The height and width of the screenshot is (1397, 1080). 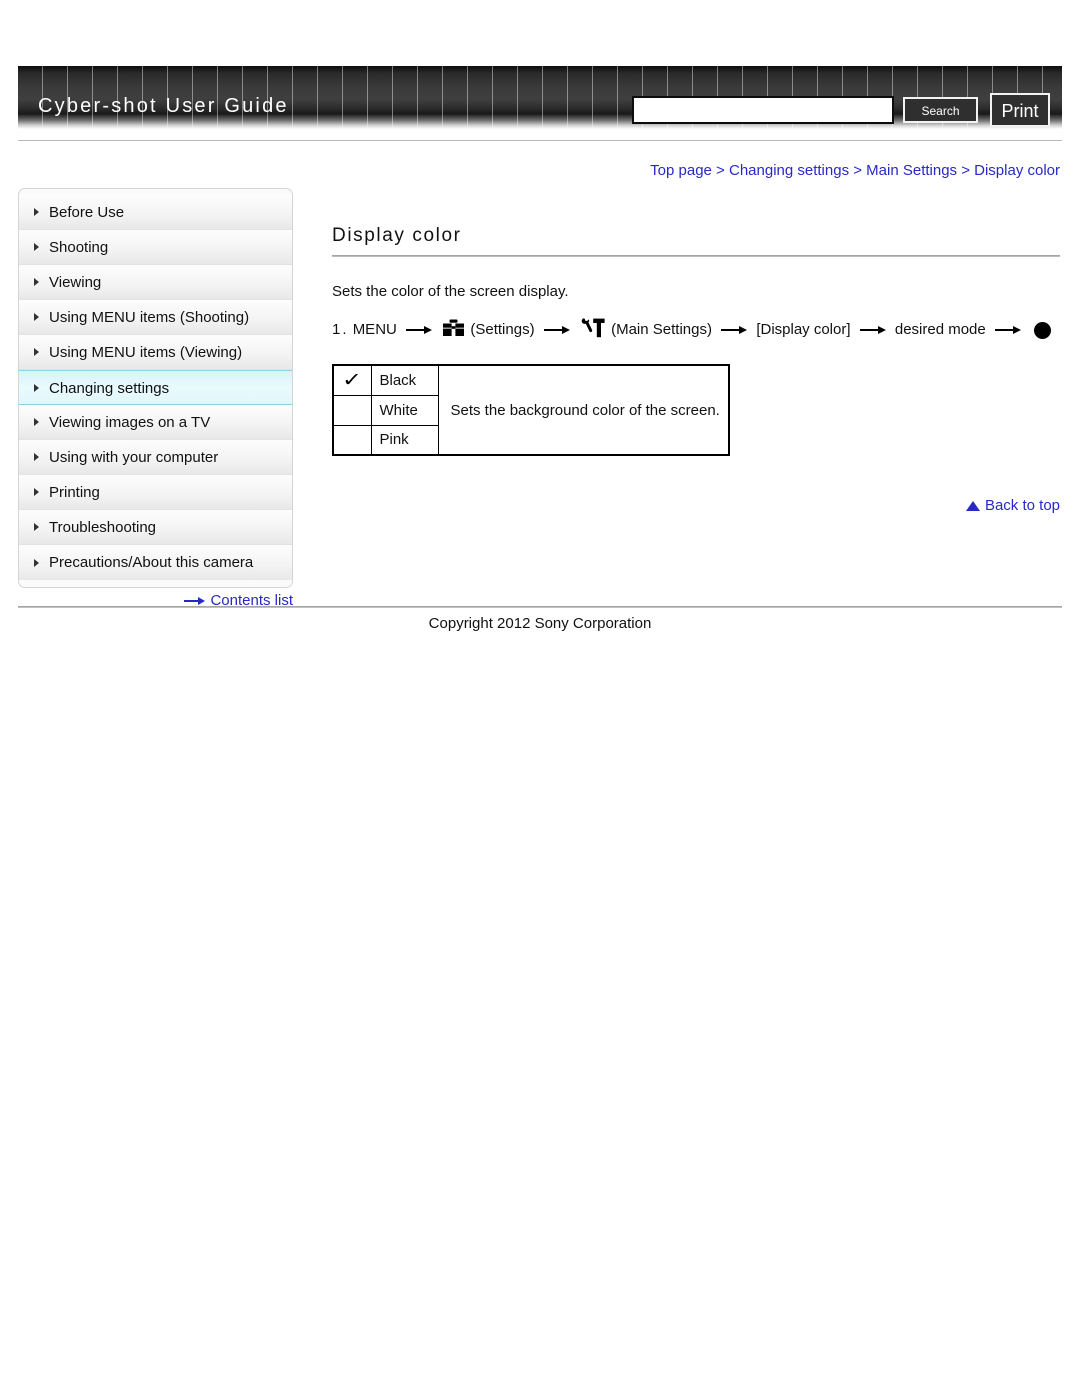 I want to click on sidebar-item-label: Precautions/About this camera, so click(x=151, y=562).